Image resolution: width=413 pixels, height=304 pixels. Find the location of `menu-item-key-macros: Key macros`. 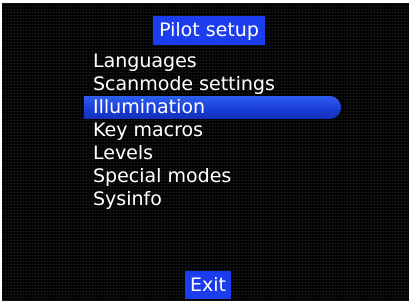

menu-item-key-macros: Key macros is located at coordinates (214, 130).